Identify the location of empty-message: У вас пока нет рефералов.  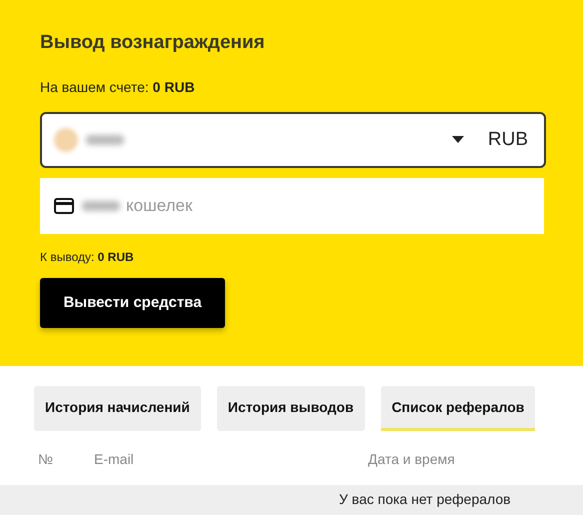
(291, 500).